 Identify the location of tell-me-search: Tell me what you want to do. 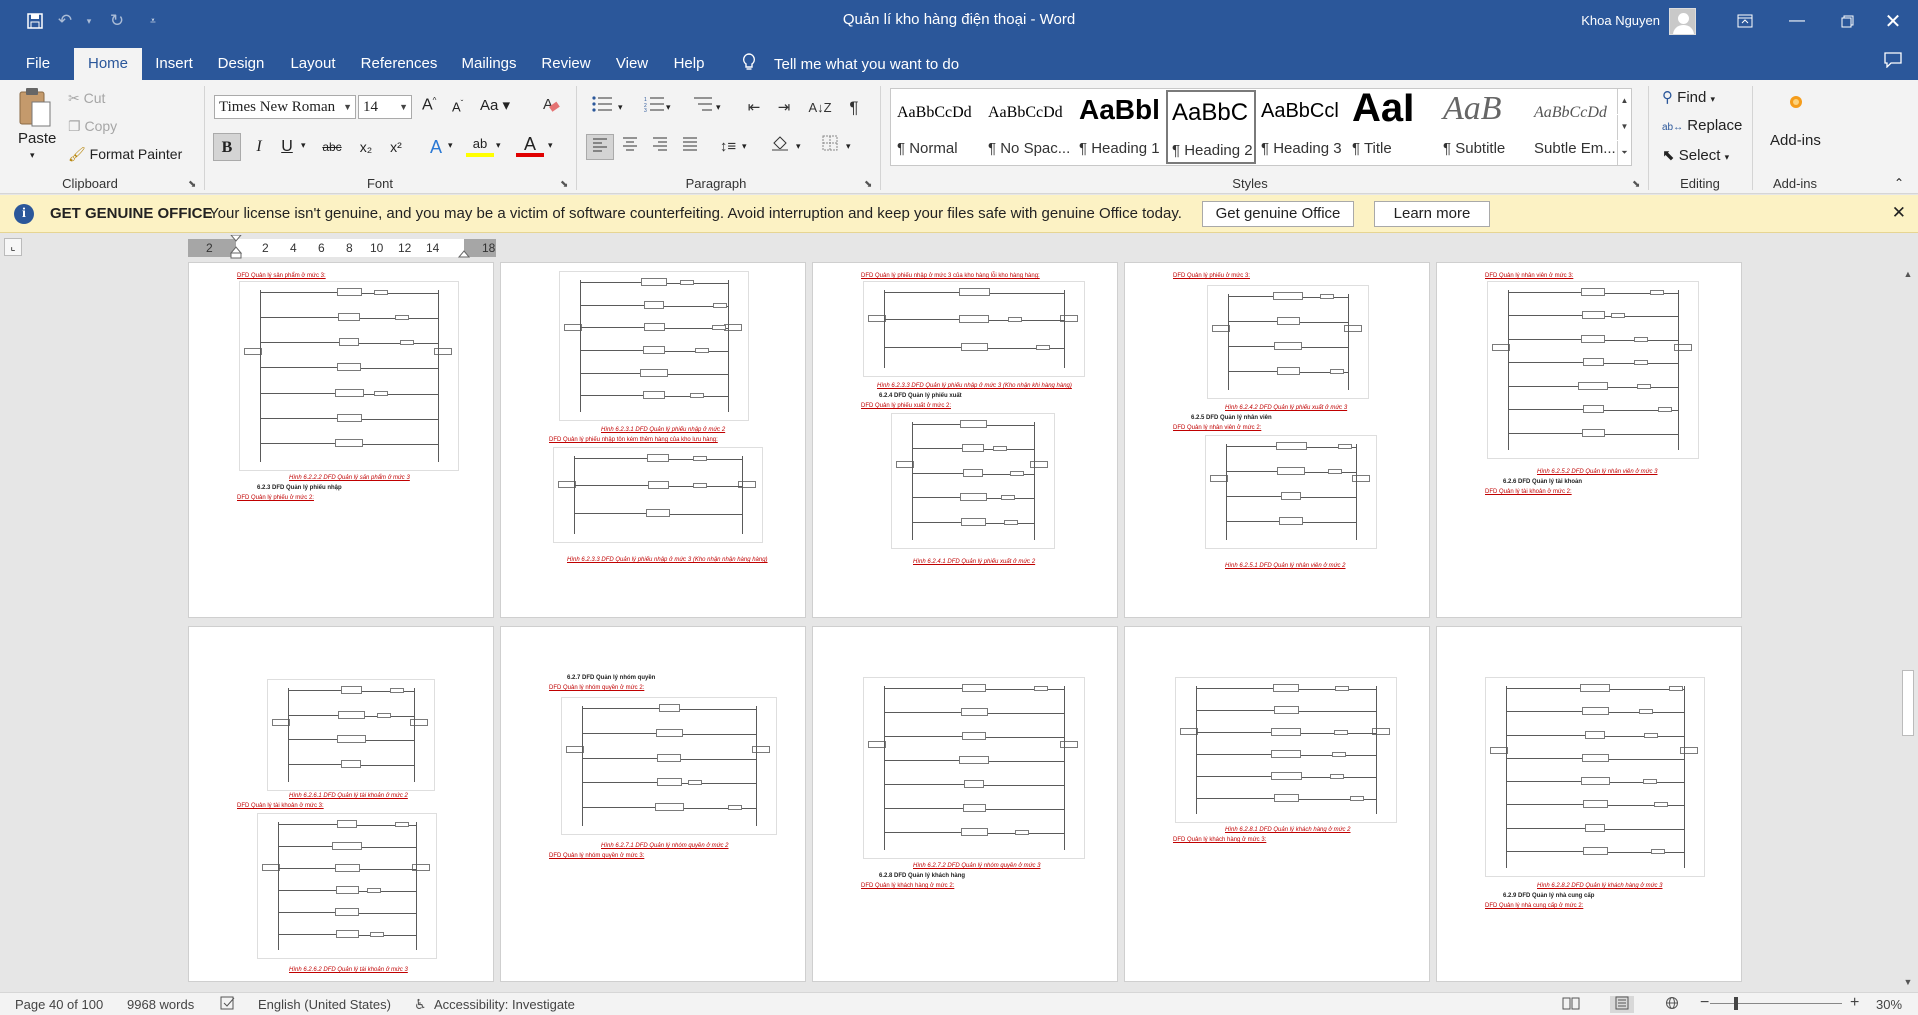
(866, 64).